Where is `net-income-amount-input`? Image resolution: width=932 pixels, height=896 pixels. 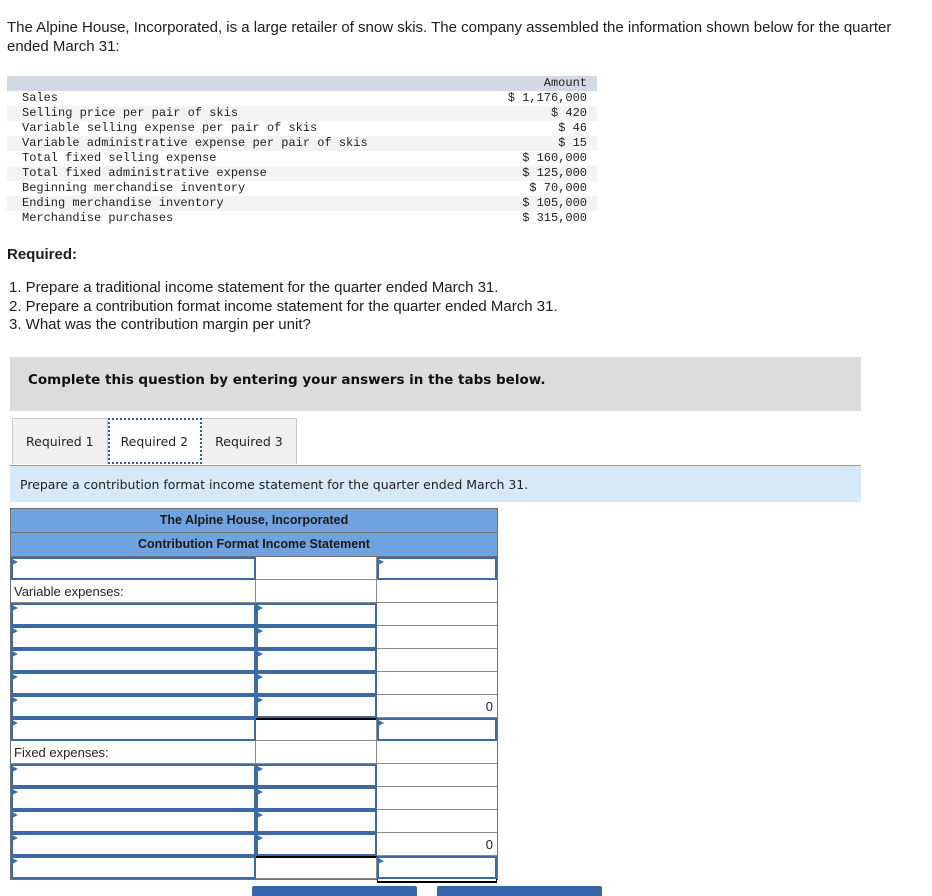
net-income-amount-input is located at coordinates (437, 867).